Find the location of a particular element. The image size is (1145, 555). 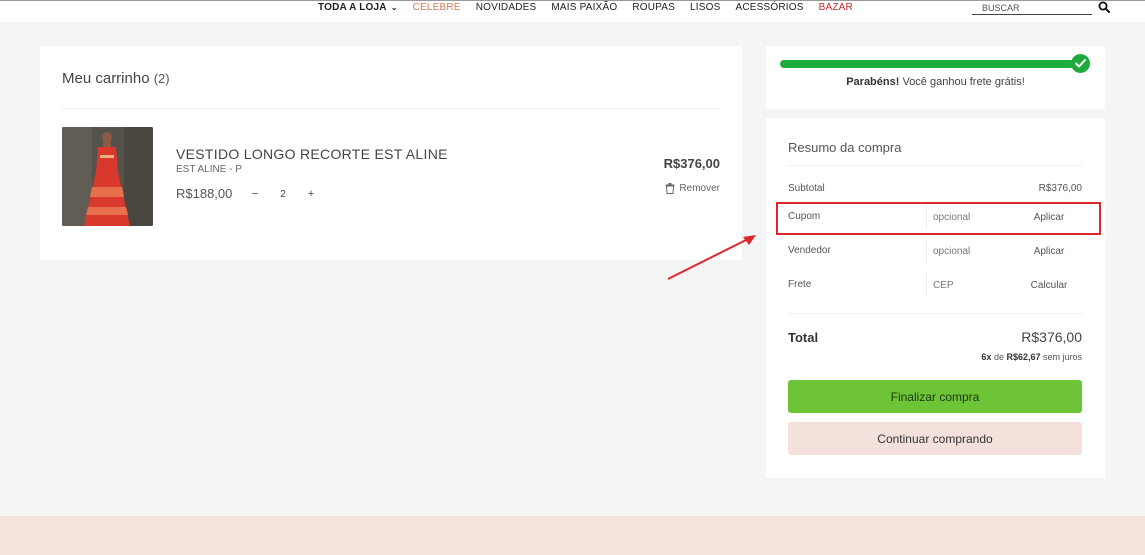

product-unit-price: R$188,00 is located at coordinates (204, 193).